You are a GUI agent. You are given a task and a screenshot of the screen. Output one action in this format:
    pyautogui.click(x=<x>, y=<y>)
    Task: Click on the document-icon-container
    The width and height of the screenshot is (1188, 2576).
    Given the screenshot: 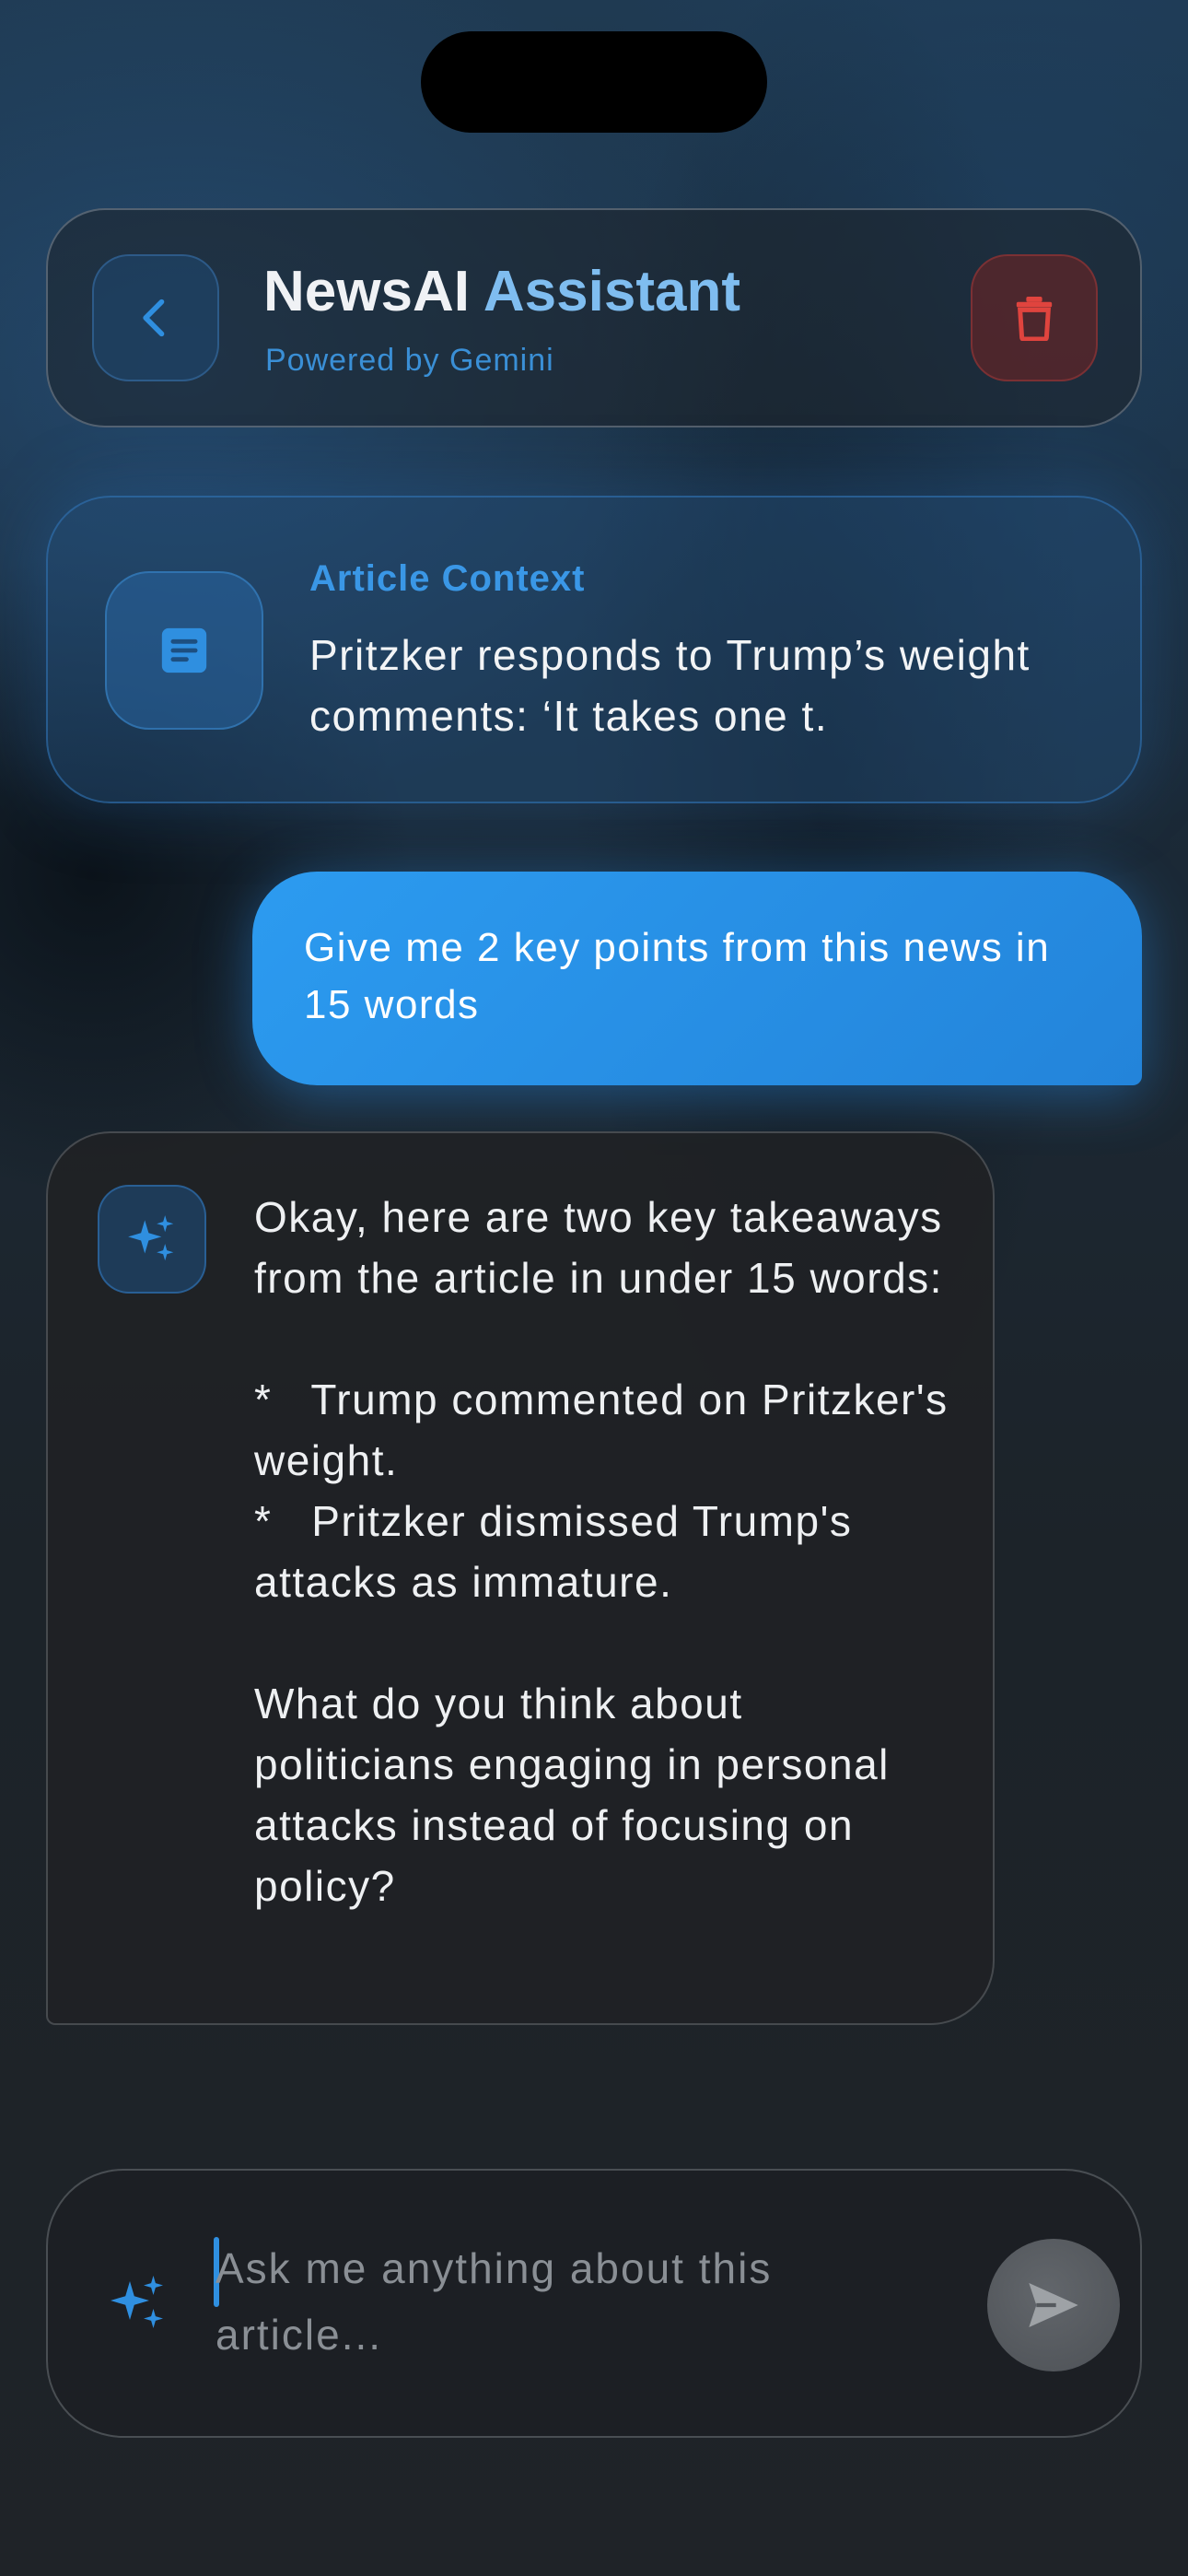 What is the action you would take?
    pyautogui.click(x=184, y=650)
    